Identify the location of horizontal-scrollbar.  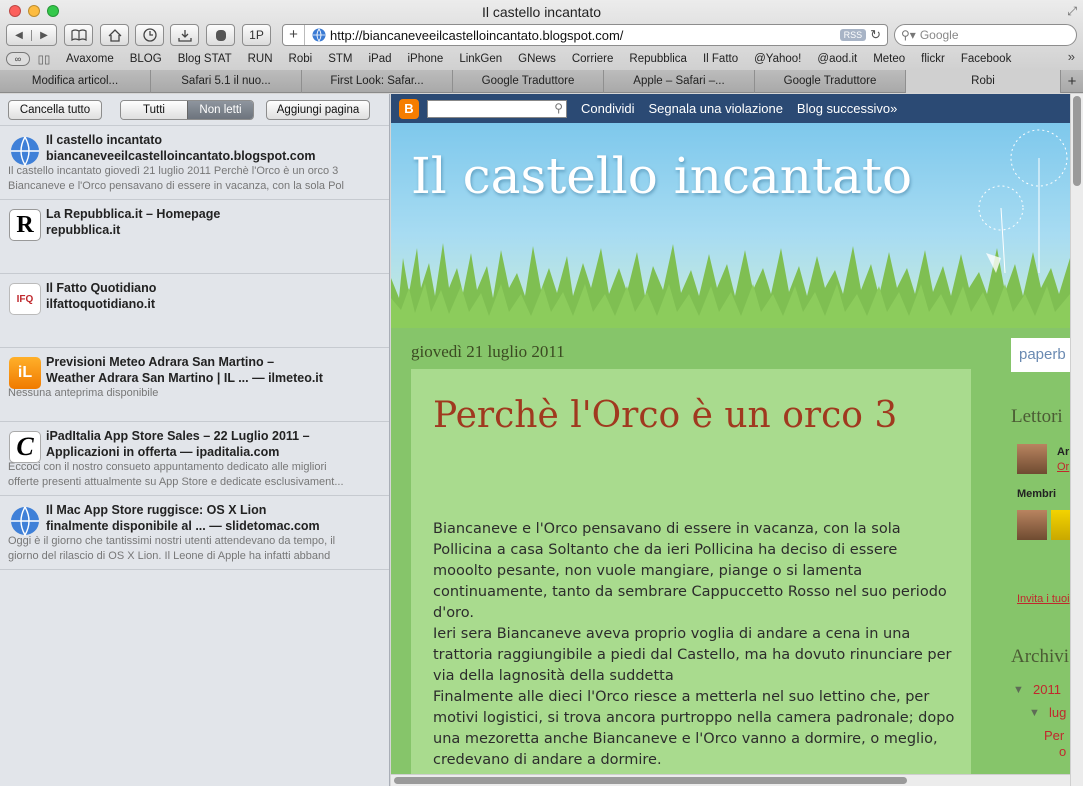
(730, 780).